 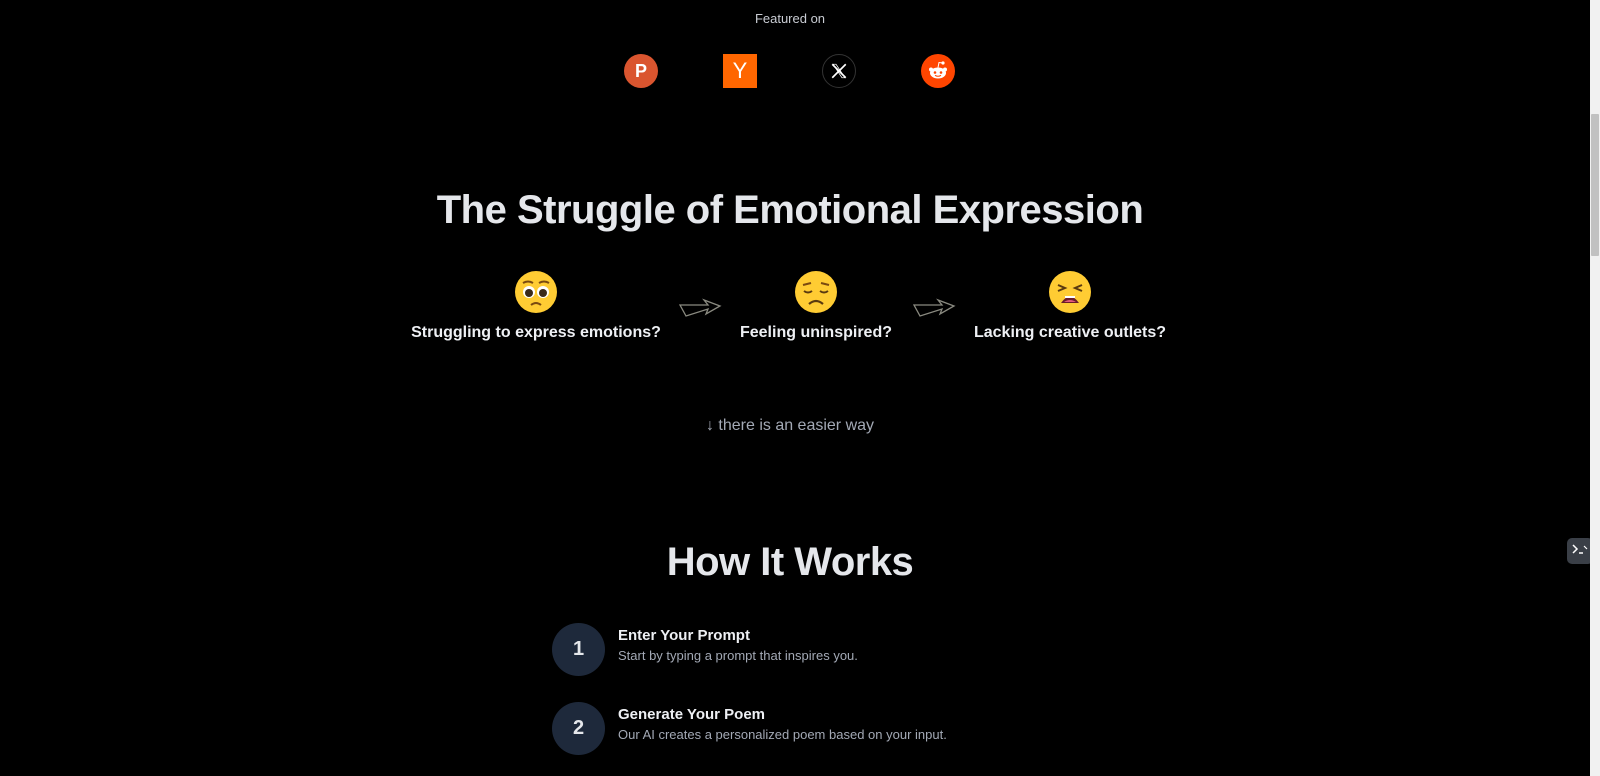 What do you see at coordinates (815, 332) in the screenshot?
I see `struggle-step-text: Feeling uninspired?` at bounding box center [815, 332].